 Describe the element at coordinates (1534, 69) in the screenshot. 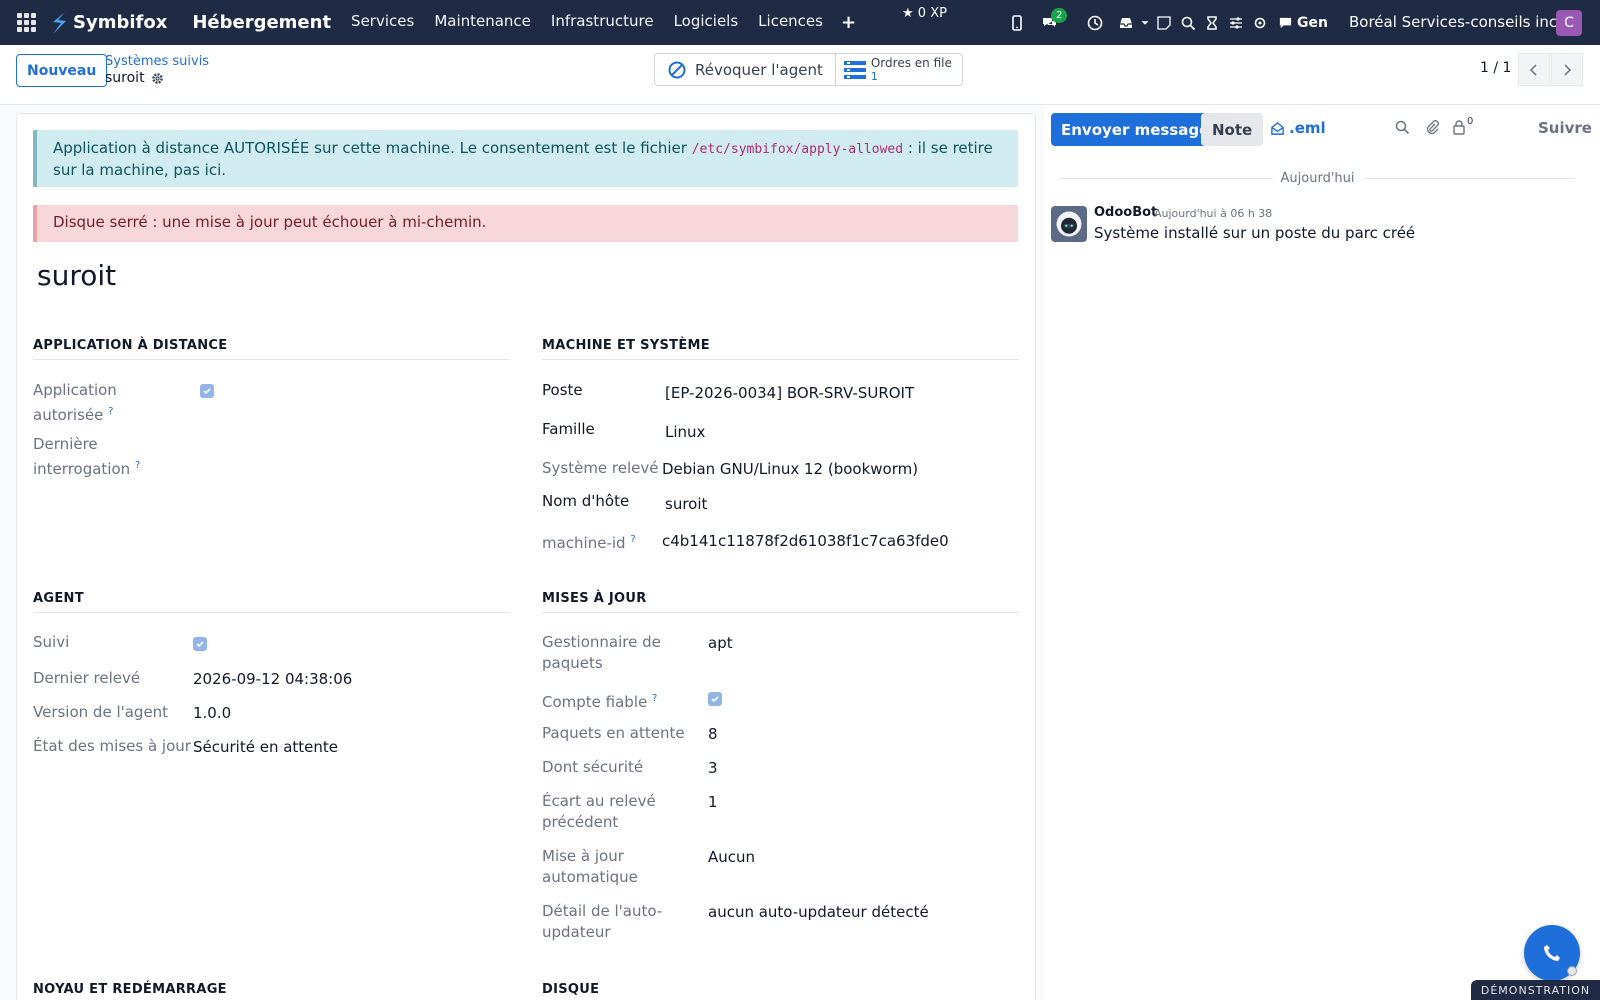

I see `pager-previous-button` at that location.